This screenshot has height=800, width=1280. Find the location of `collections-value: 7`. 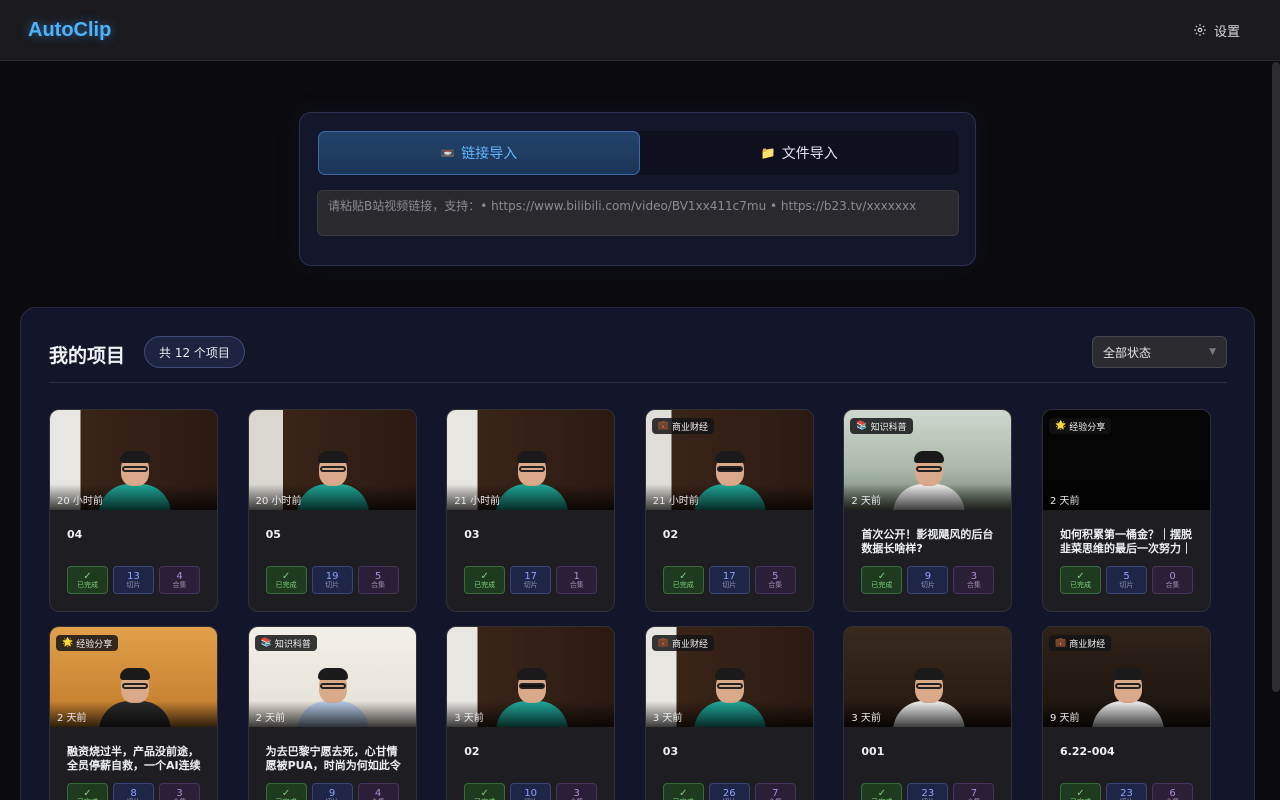

collections-value: 7 is located at coordinates (775, 793).